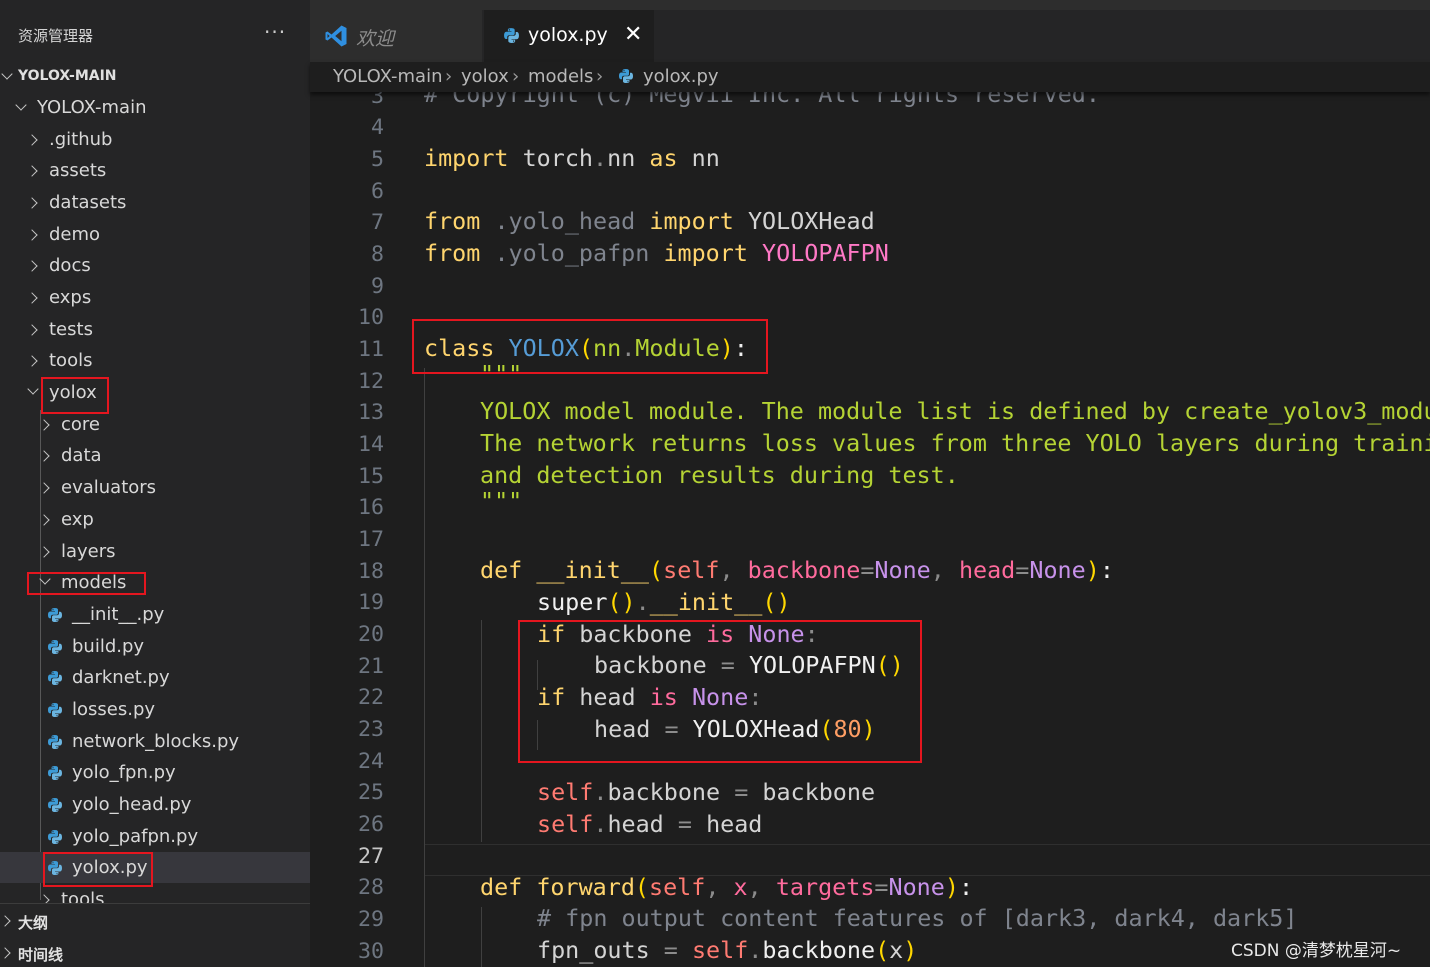 This screenshot has width=1430, height=967. Describe the element at coordinates (81, 455) in the screenshot. I see `tree-item-label: data` at that location.